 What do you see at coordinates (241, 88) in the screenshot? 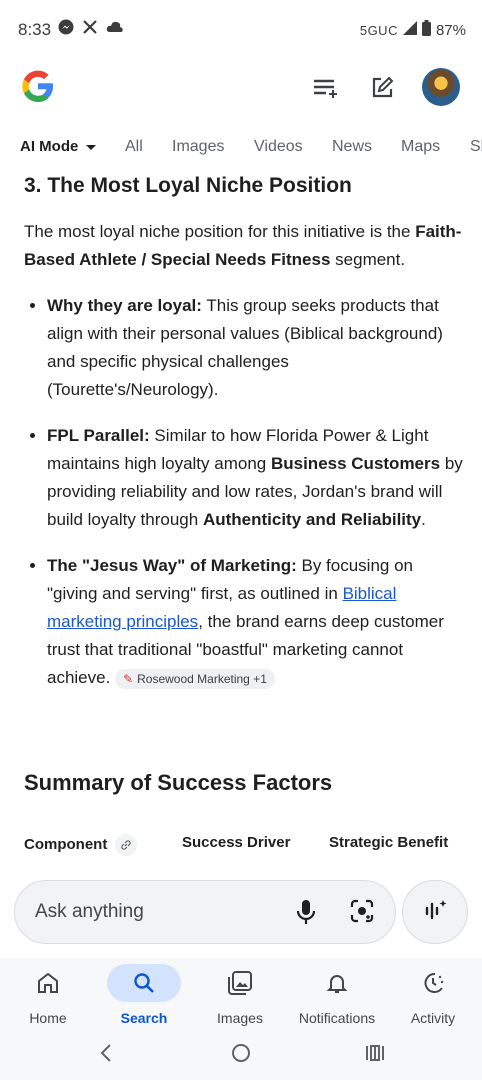
I see `app-bar` at bounding box center [241, 88].